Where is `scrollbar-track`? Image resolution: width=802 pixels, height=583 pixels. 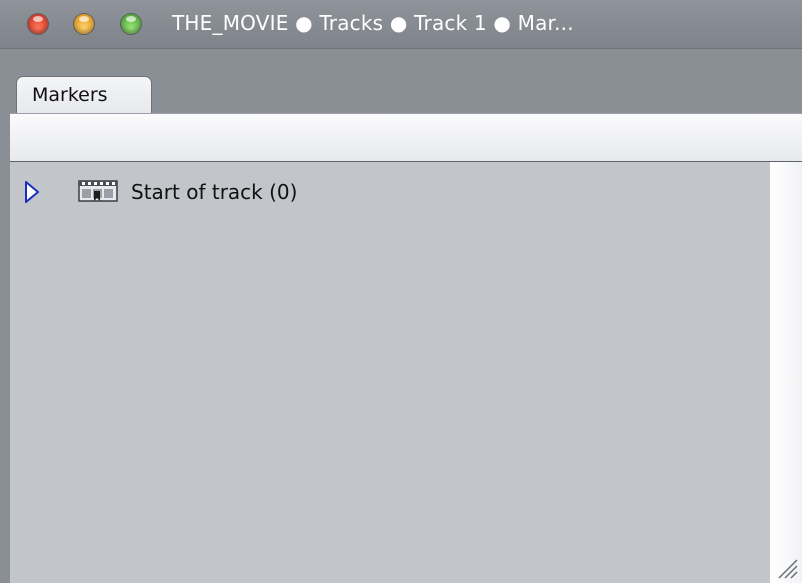 scrollbar-track is located at coordinates (786, 372).